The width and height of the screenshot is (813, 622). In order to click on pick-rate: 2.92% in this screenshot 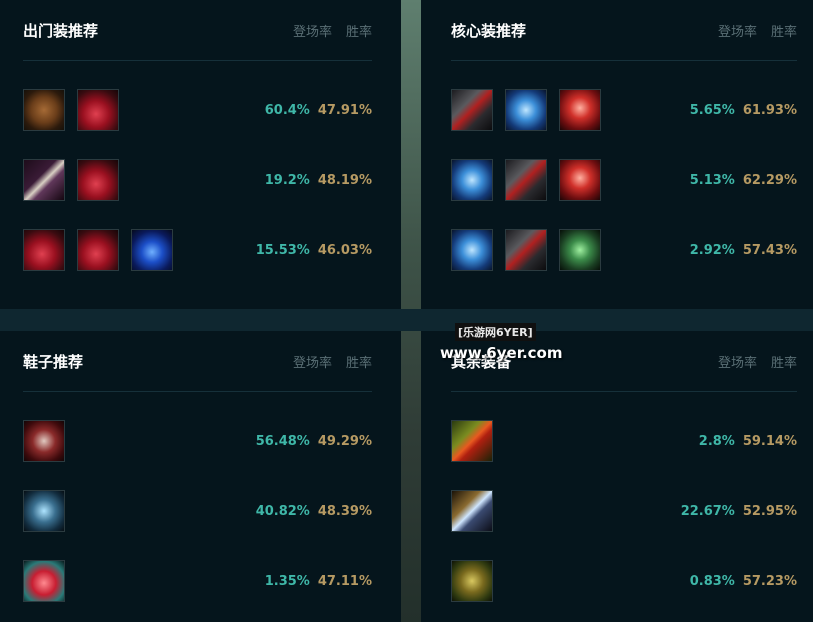, I will do `click(712, 250)`.